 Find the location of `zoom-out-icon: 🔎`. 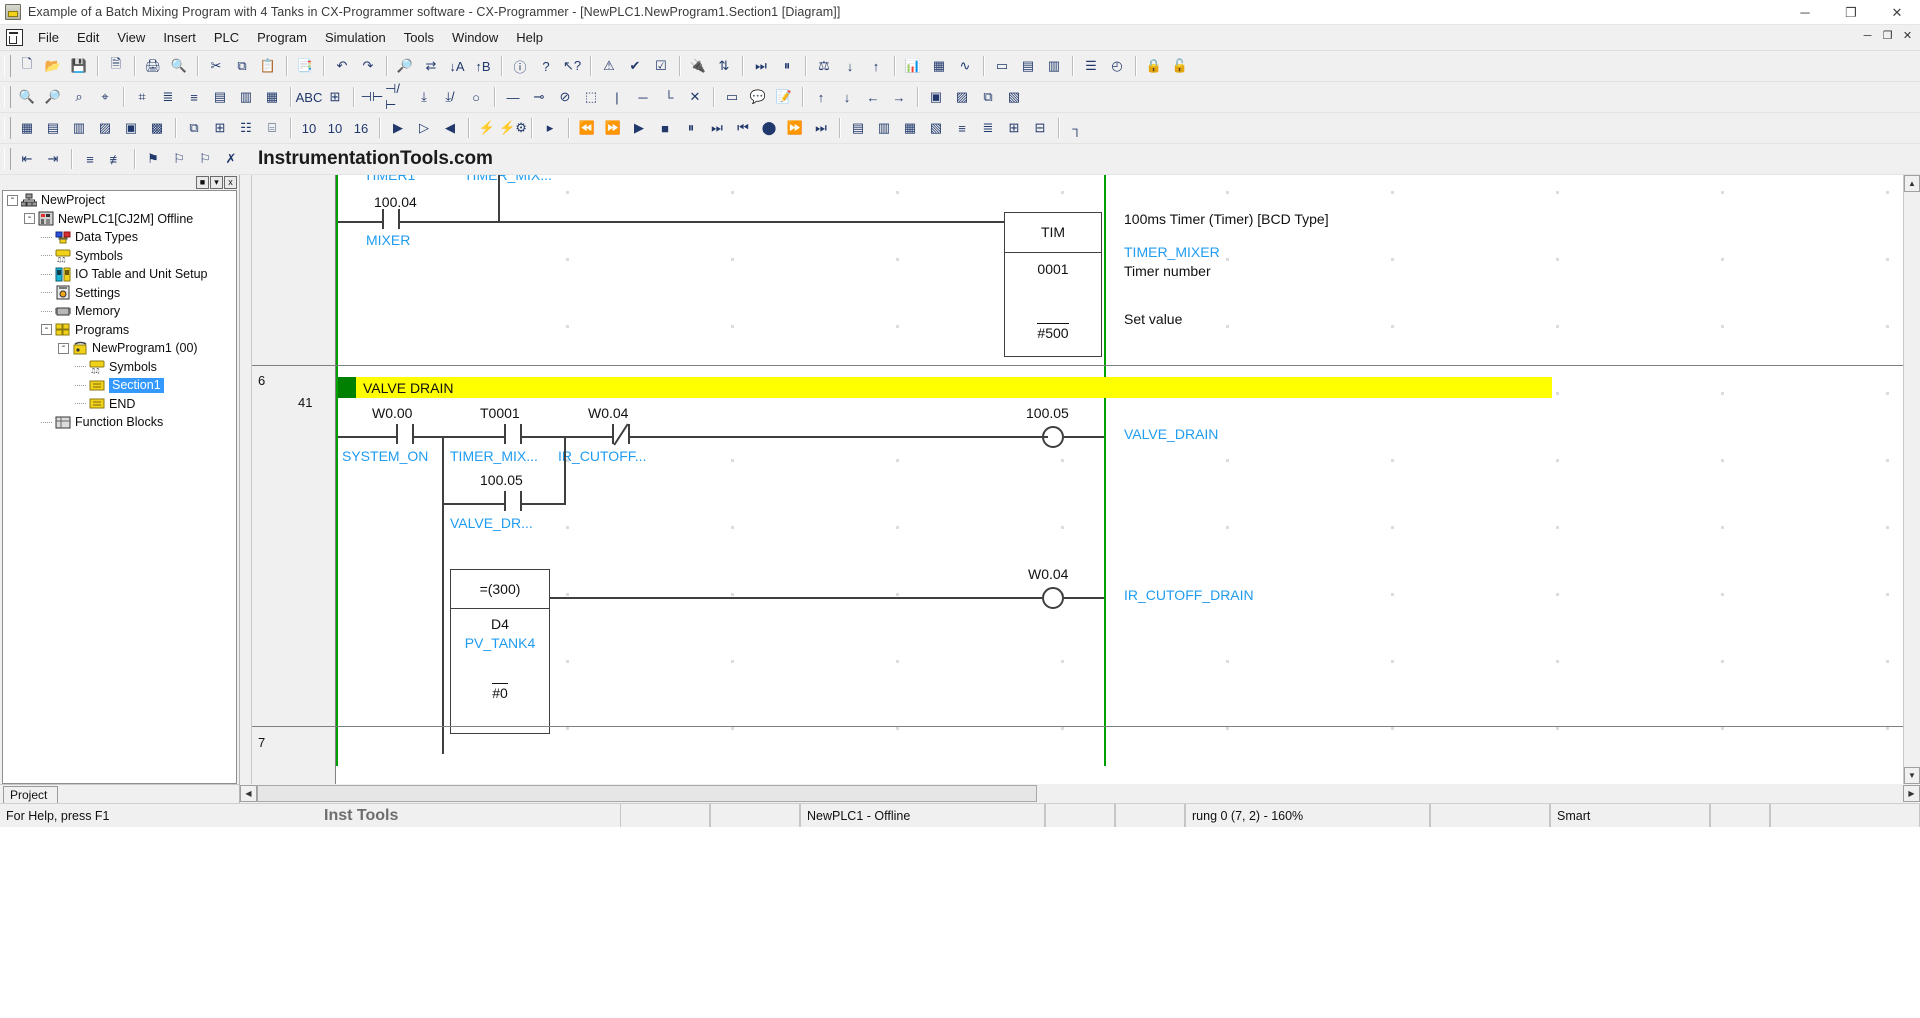

zoom-out-icon: 🔎 is located at coordinates (53, 97).